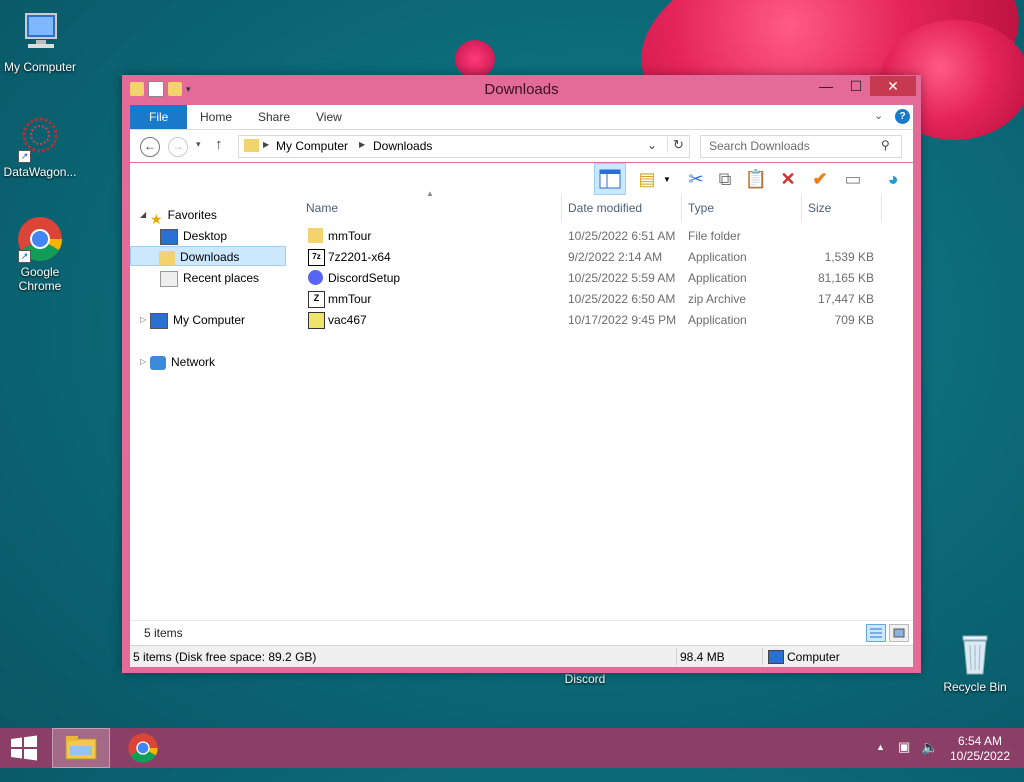 This screenshot has height=782, width=1024. Describe the element at coordinates (622, 320) in the screenshot. I see `file-date: 10/17/2022 9:45 PM` at that location.